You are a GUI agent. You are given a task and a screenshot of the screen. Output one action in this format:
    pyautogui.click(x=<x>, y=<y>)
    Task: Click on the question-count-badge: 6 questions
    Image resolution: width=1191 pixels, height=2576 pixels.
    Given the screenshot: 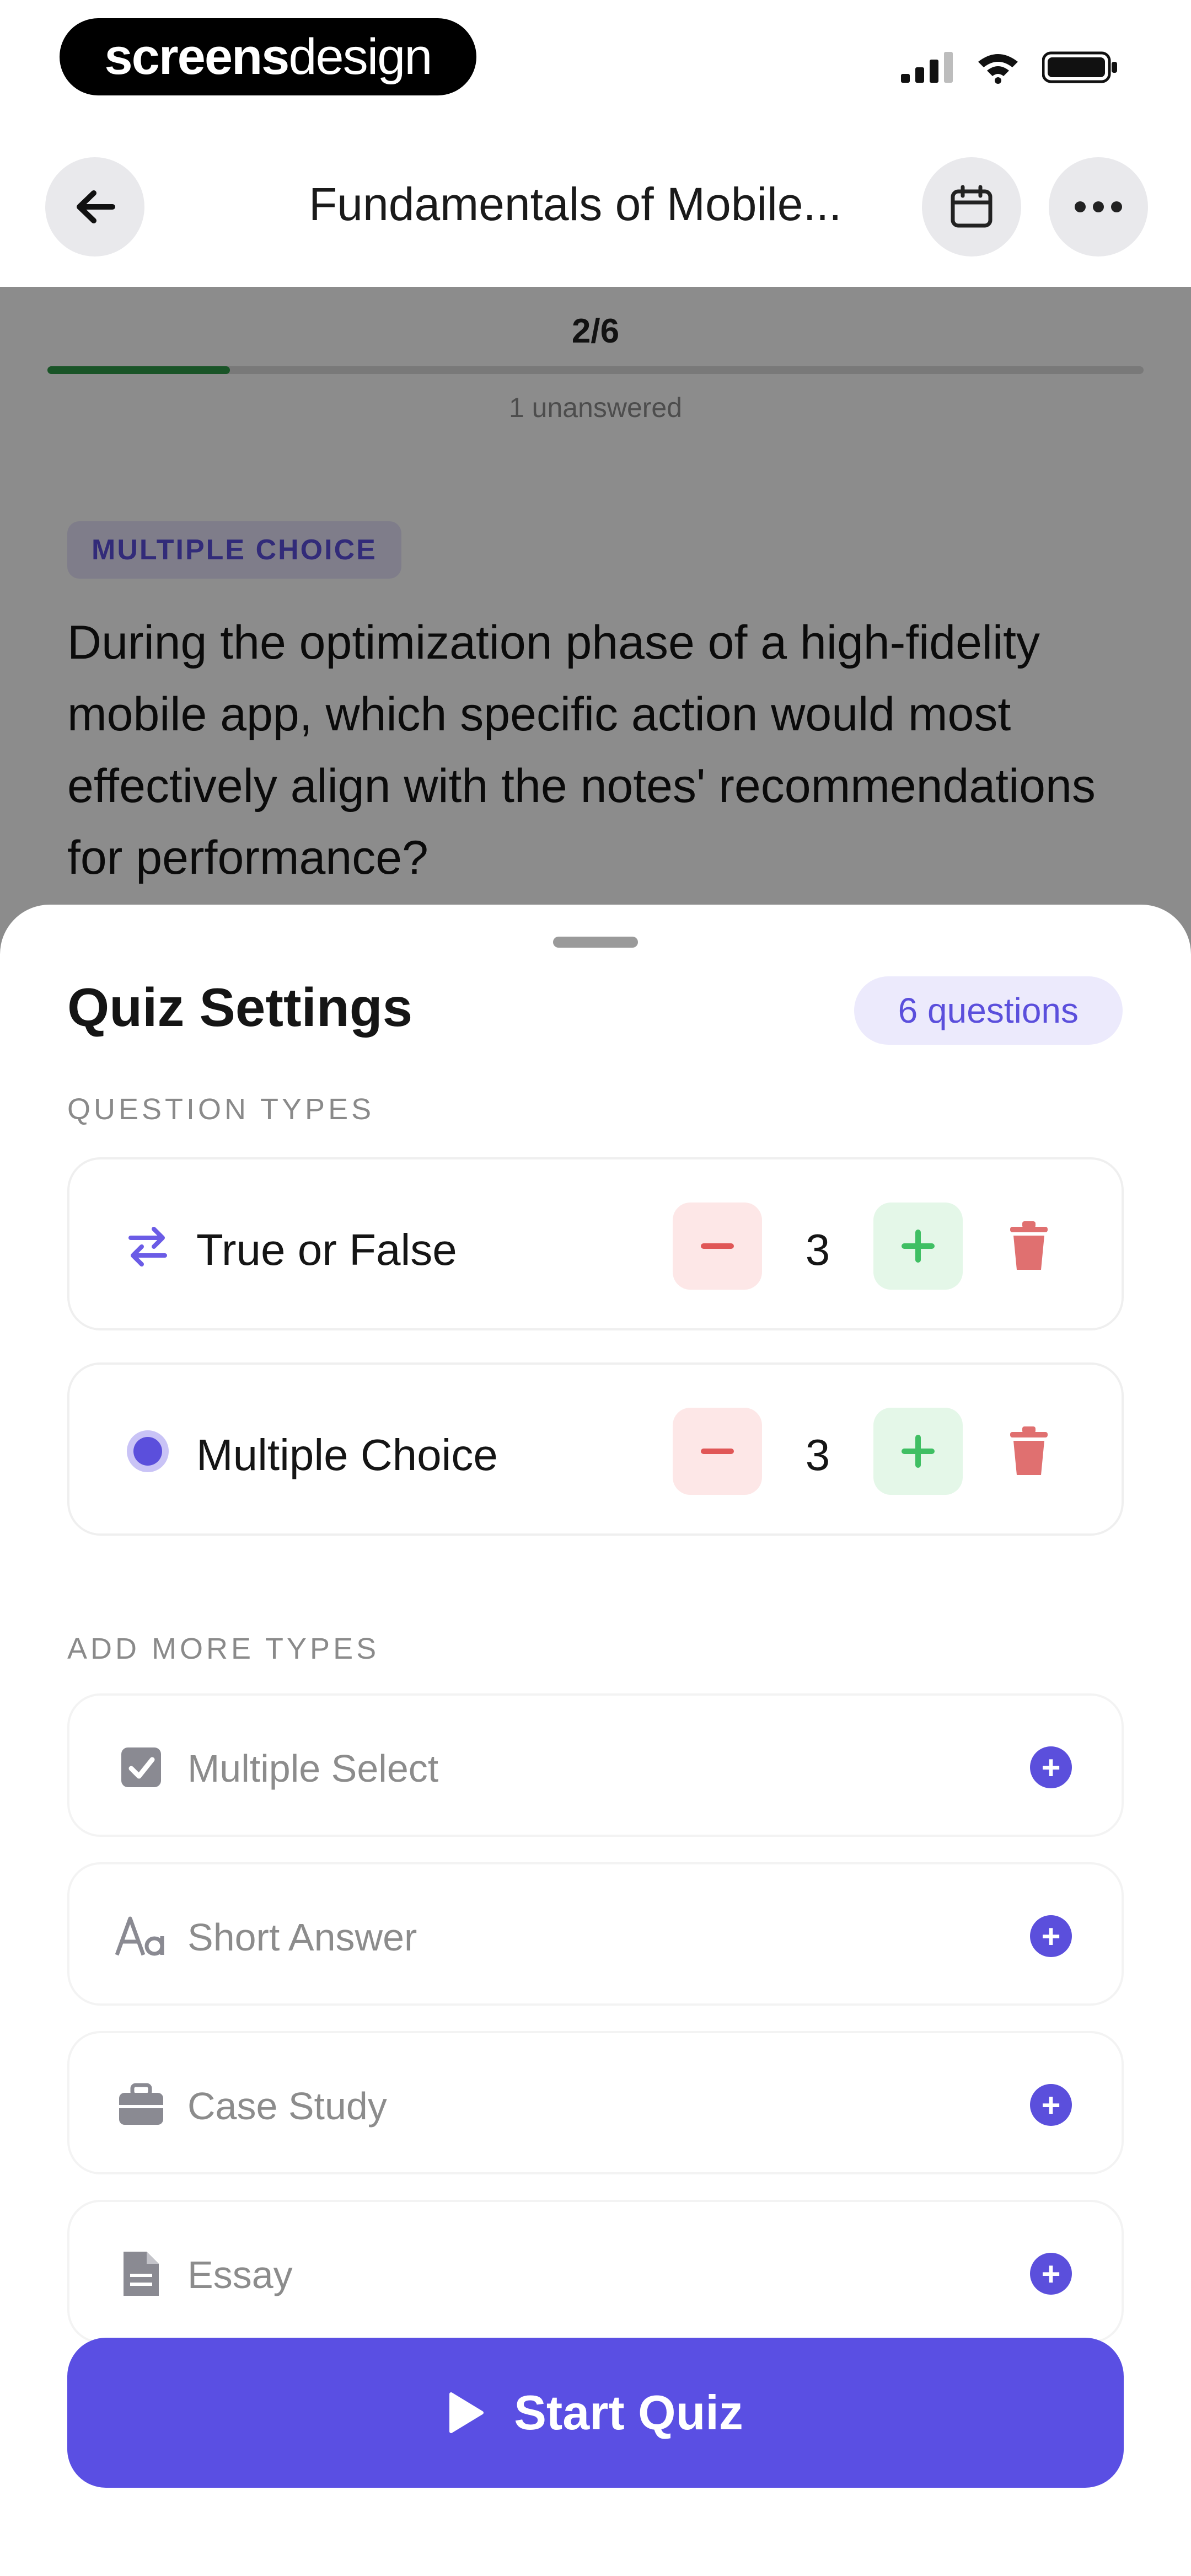 What is the action you would take?
    pyautogui.click(x=988, y=1010)
    